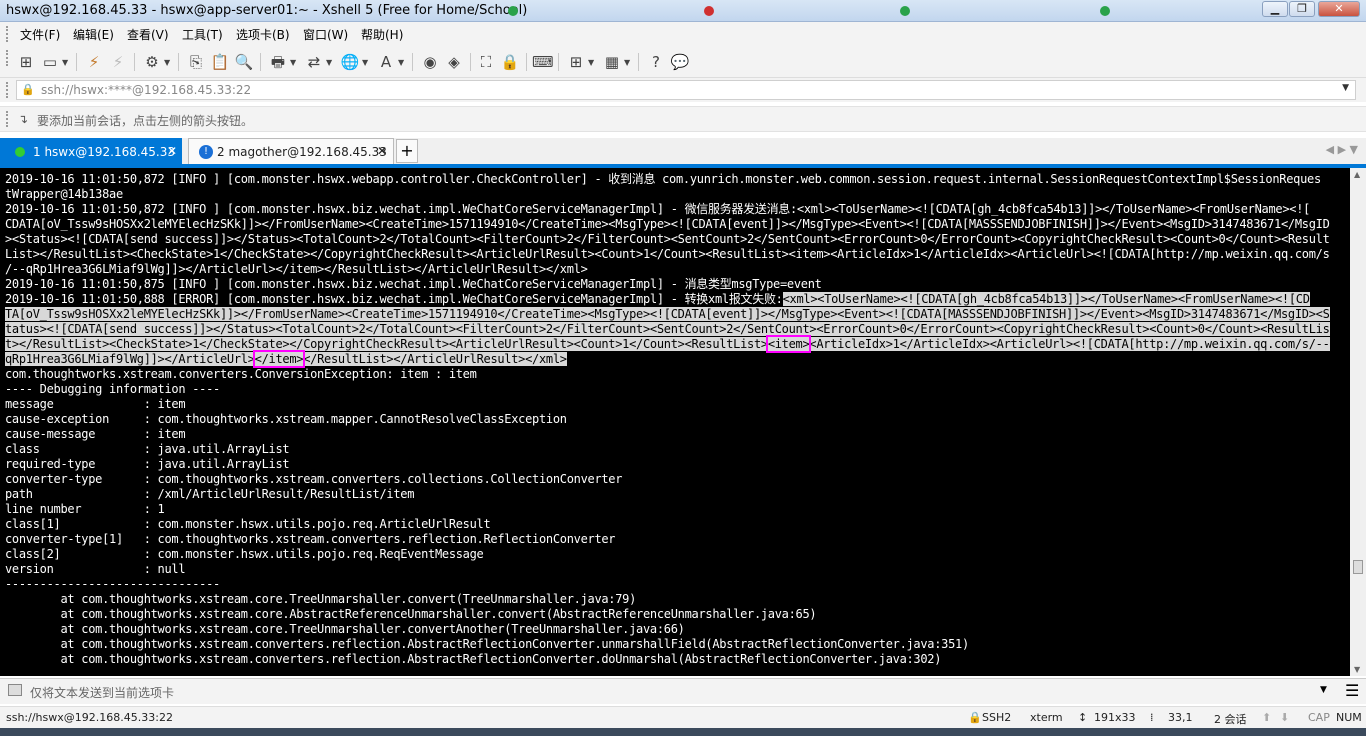  Describe the element at coordinates (386, 62) in the screenshot. I see `font-icon: A` at that location.